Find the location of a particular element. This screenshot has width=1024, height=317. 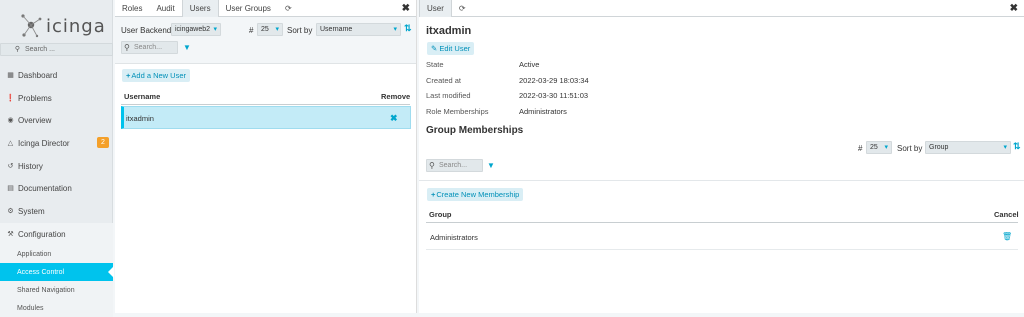

username-cell: itxadmin is located at coordinates (140, 118).